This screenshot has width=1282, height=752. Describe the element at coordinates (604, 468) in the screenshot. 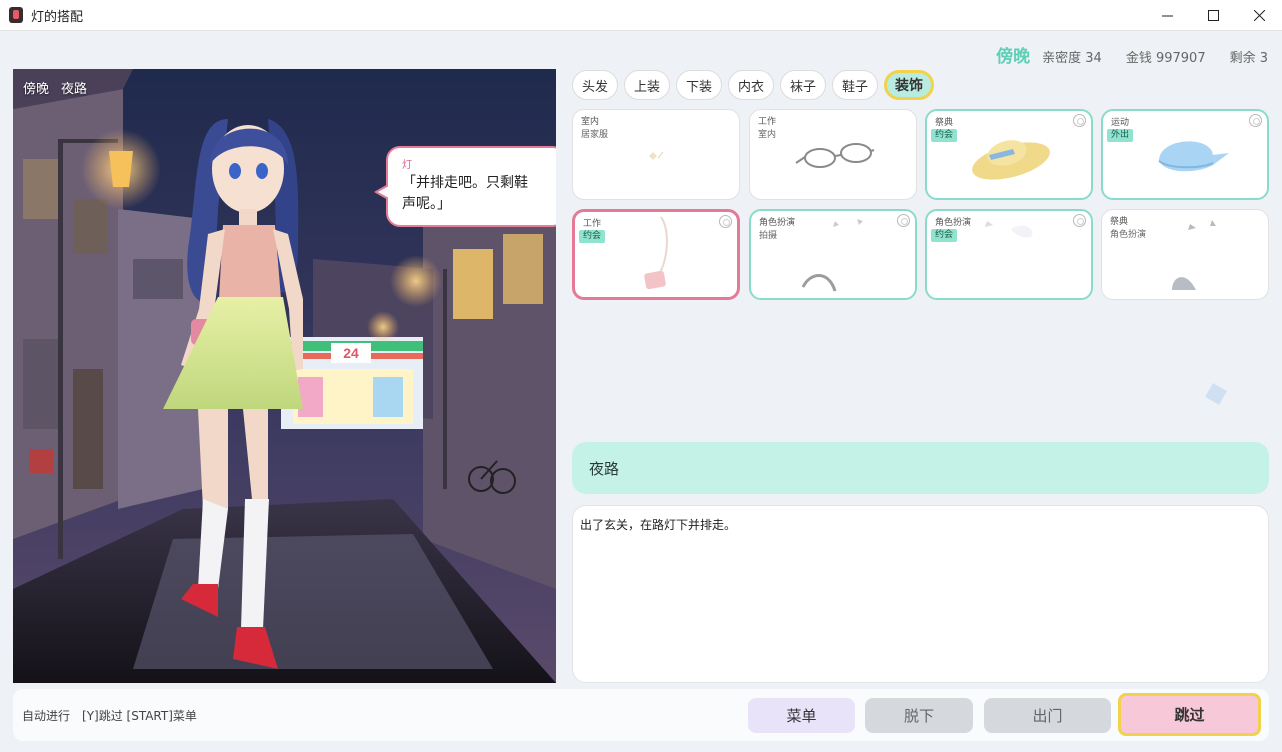

I see `location-name: 夜路` at that location.